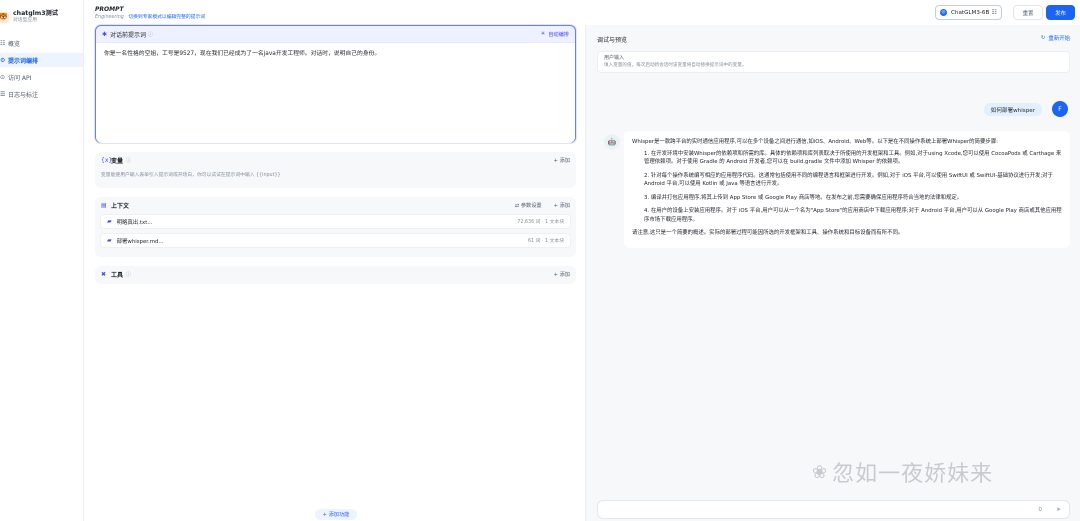 This screenshot has height=521, width=1080. What do you see at coordinates (1060, 12) in the screenshot?
I see `publish-button: 发布` at bounding box center [1060, 12].